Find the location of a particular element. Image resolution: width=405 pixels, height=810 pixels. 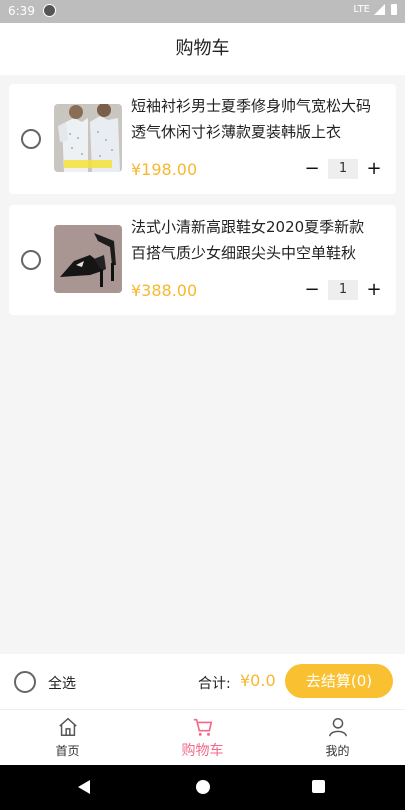

heels-photo is located at coordinates (88, 259).